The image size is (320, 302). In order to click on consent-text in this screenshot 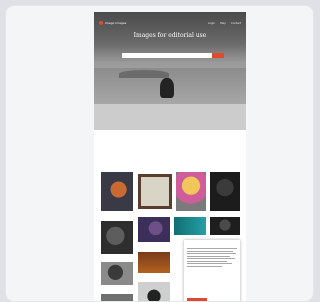, I will do `click(212, 257)`.